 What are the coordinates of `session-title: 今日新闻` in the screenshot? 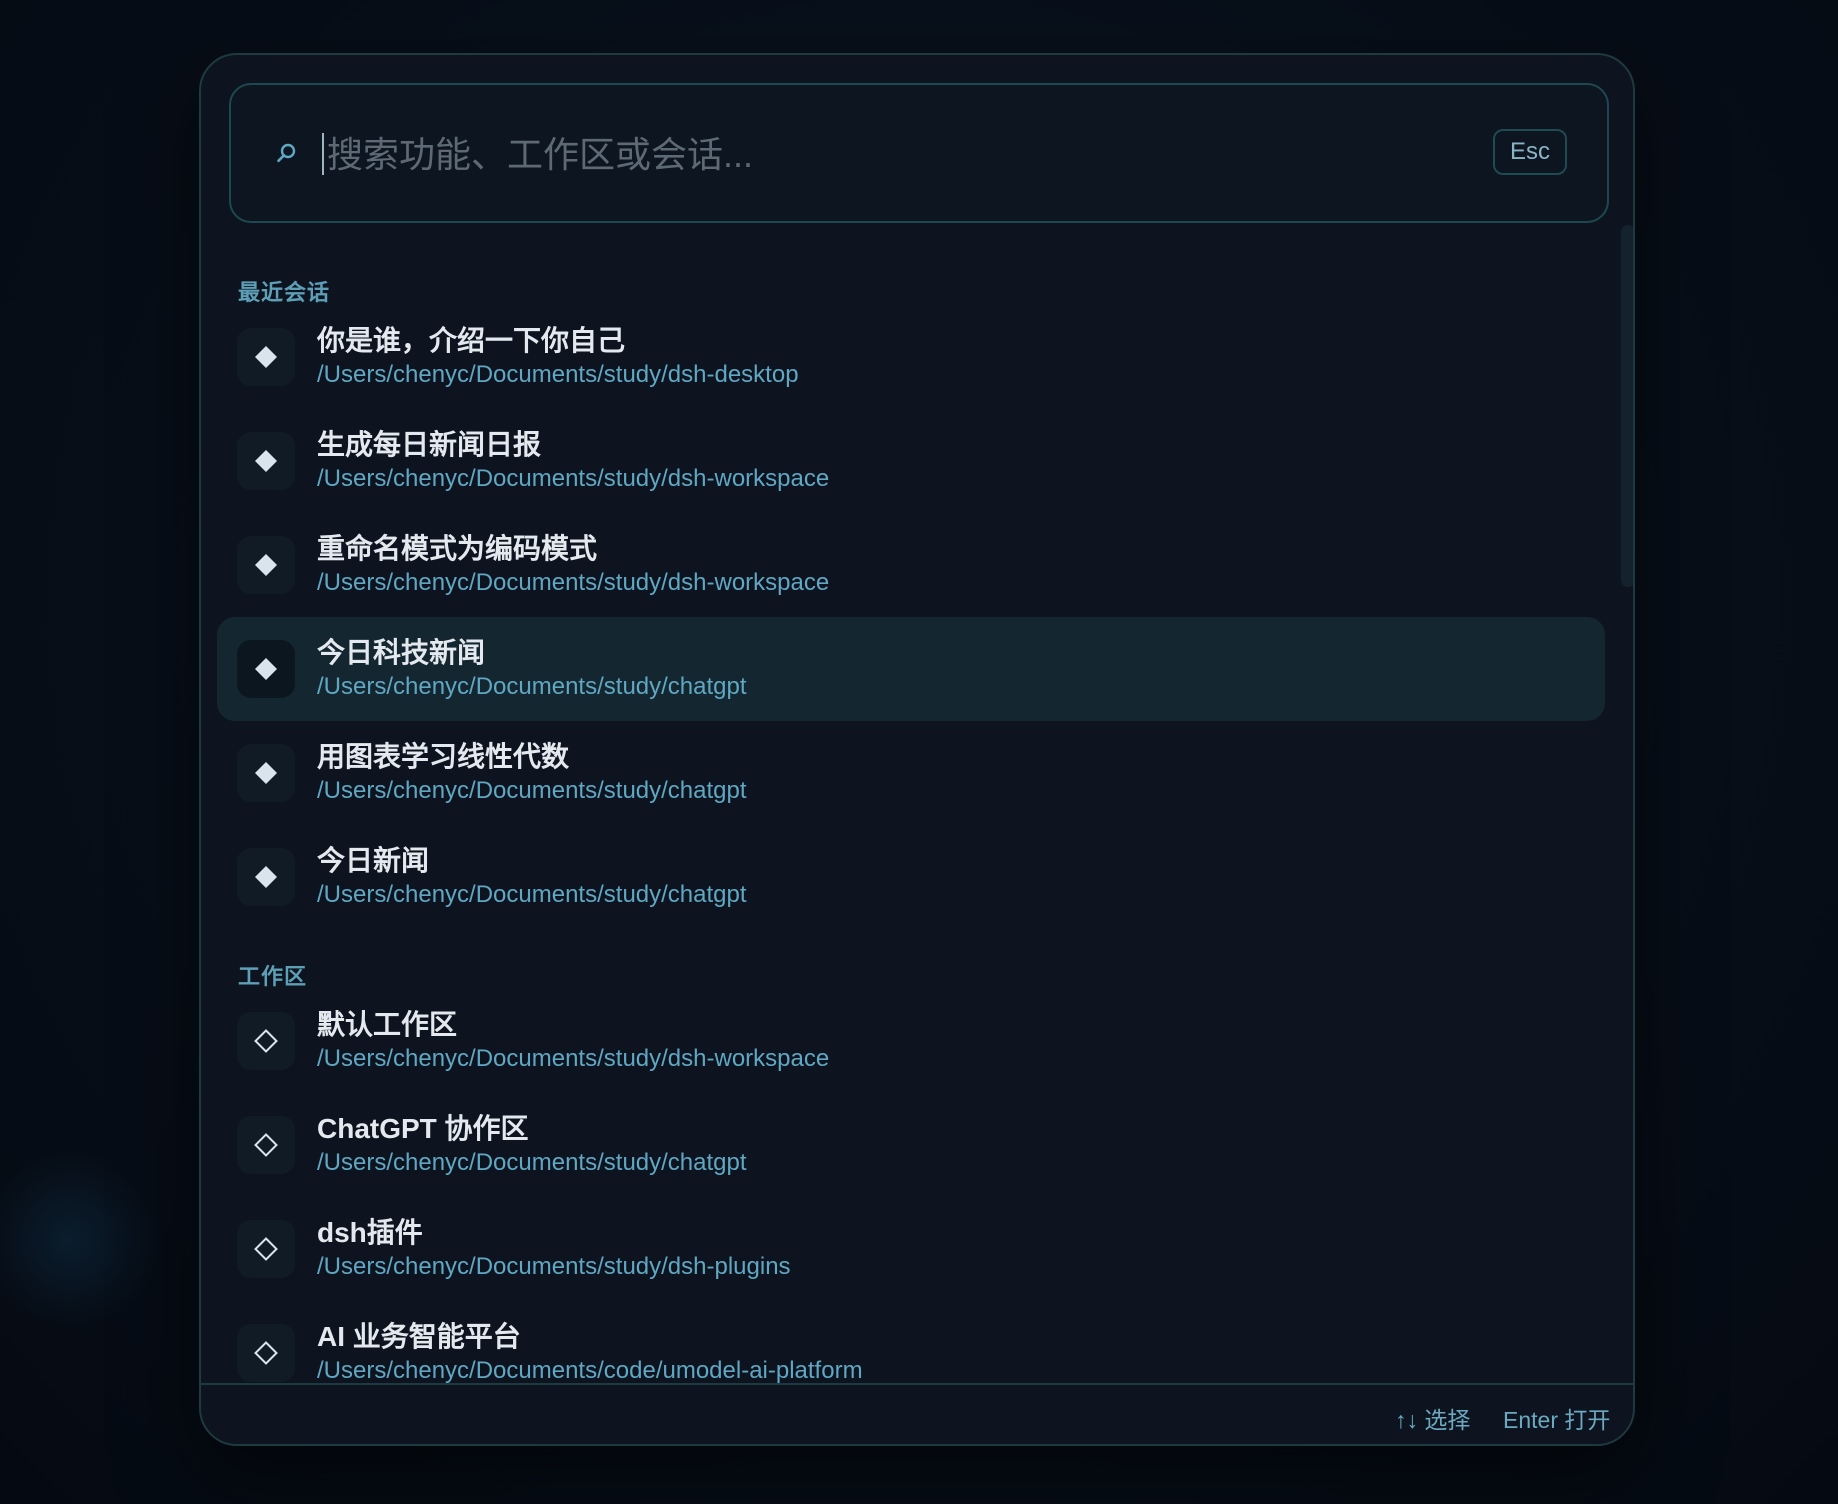 It's located at (373, 860).